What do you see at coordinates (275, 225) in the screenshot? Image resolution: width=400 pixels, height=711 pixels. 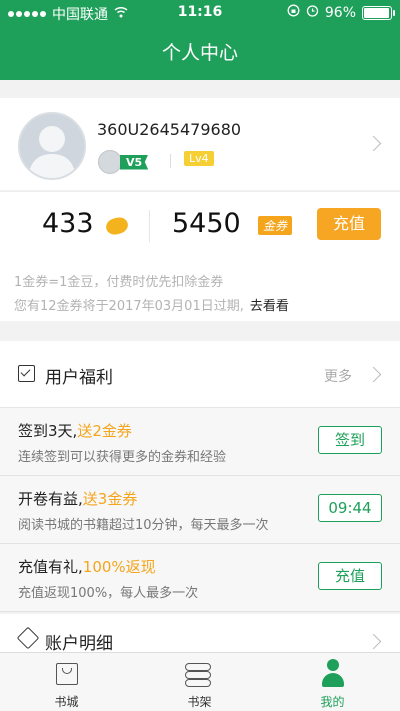 I see `coupon-badge: 金券` at bounding box center [275, 225].